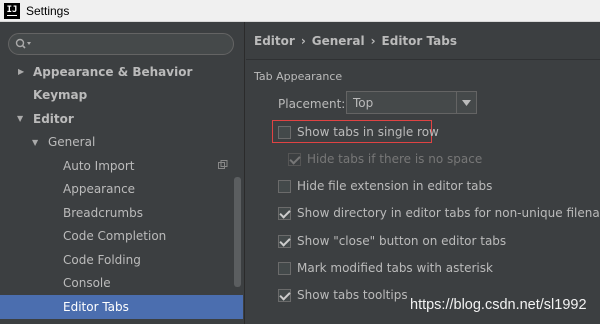 The height and width of the screenshot is (324, 600). Describe the element at coordinates (60, 95) in the screenshot. I see `tree-item-label: Keymap` at that location.